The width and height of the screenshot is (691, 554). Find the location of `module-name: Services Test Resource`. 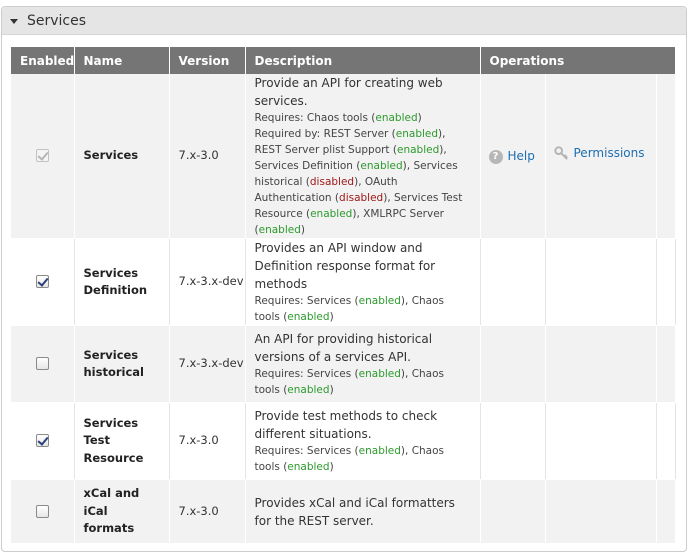

module-name: Services Test Resource is located at coordinates (122, 441).